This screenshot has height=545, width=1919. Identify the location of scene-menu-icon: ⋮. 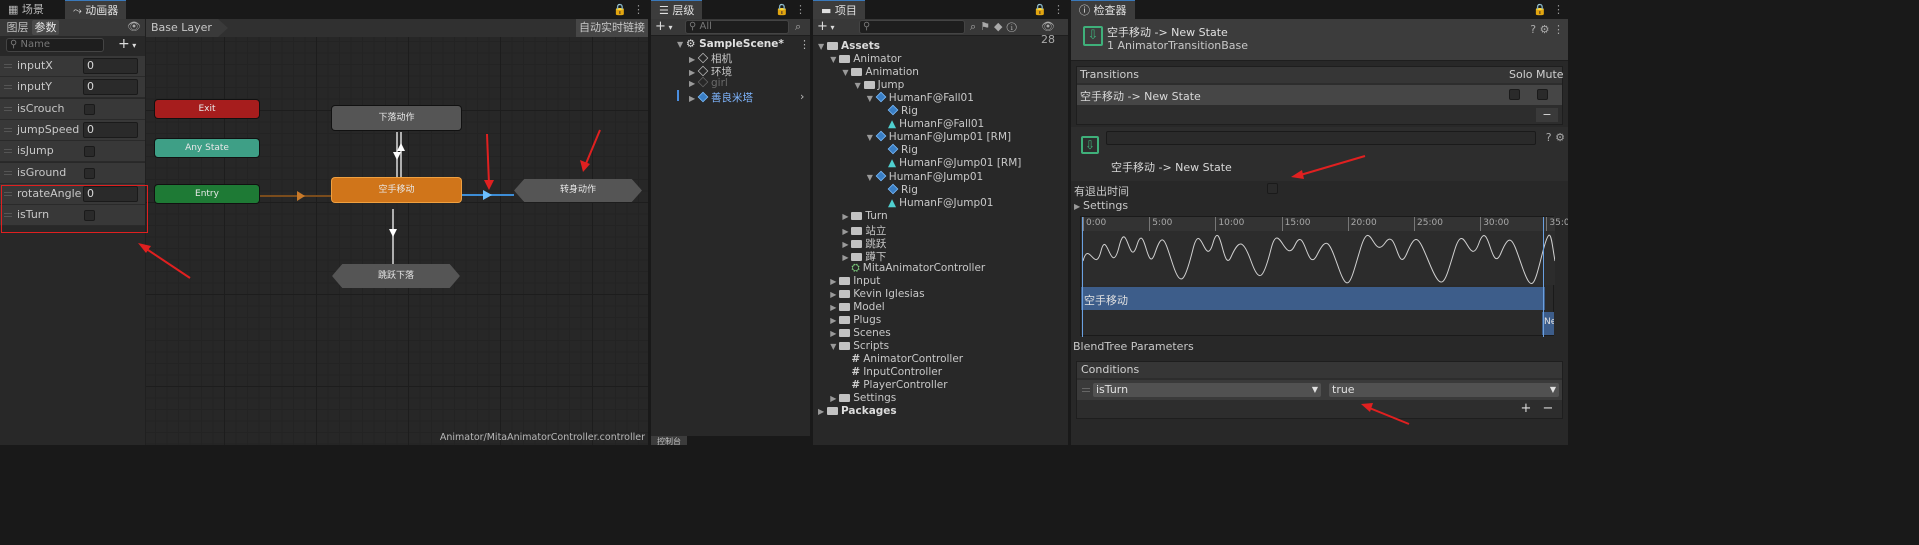
(804, 44).